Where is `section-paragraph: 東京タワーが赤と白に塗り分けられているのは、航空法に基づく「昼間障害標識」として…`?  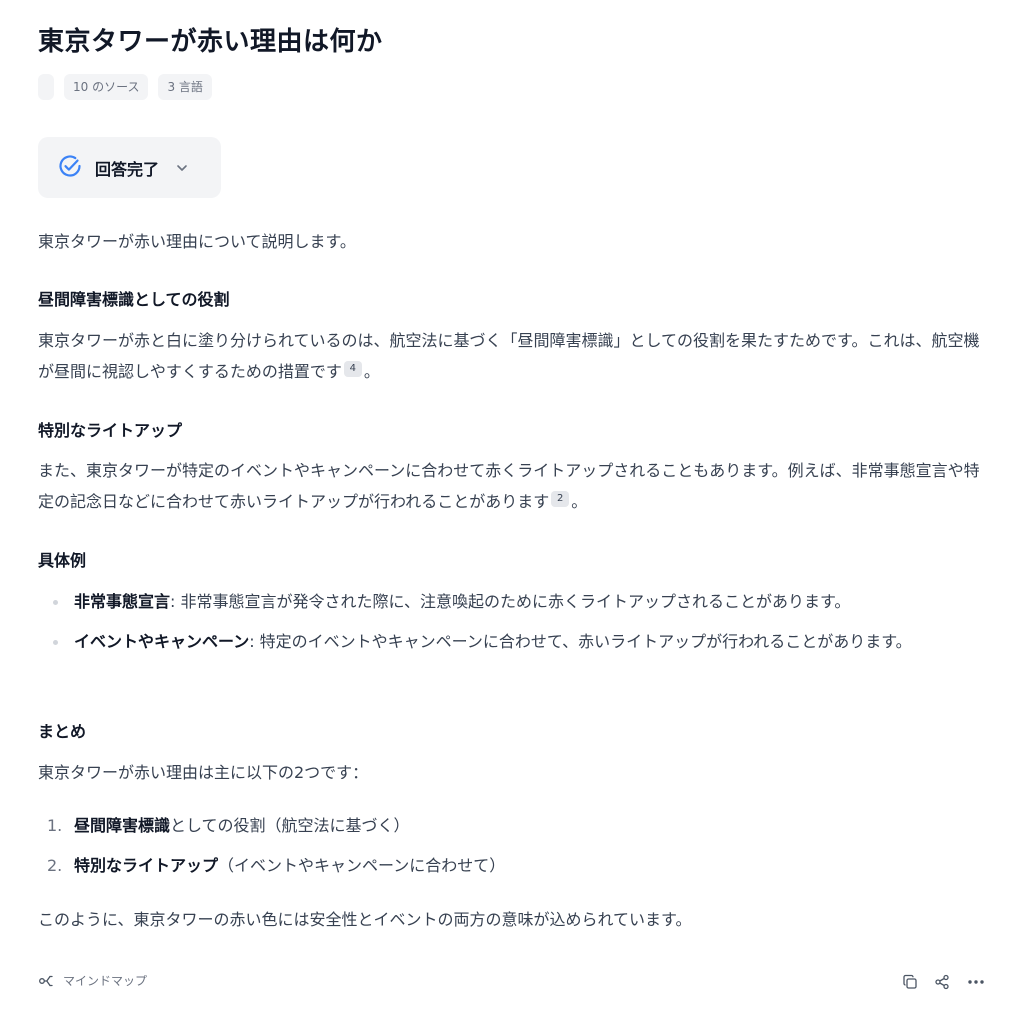 section-paragraph: 東京タワーが赤と白に塗り分けられているのは、航空法に基づく「昼間障害標識」として… is located at coordinates (513, 356).